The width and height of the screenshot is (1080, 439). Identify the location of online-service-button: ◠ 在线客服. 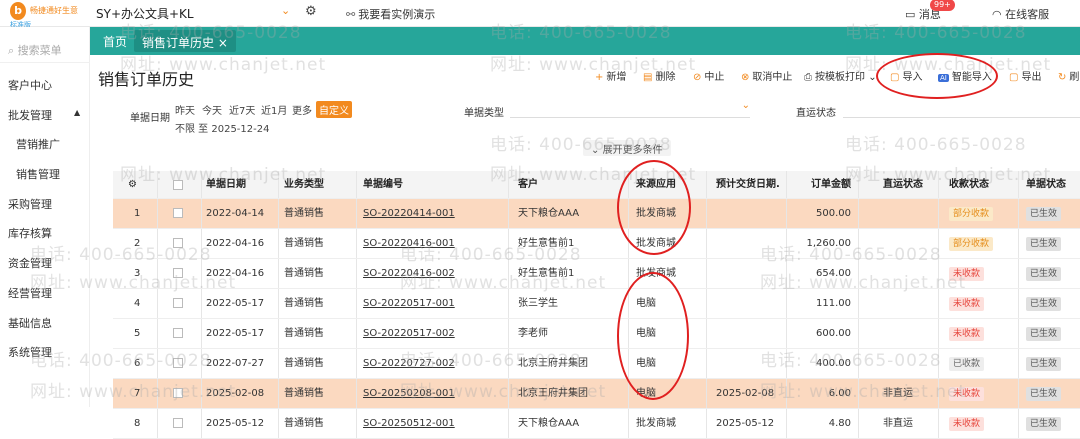
(1020, 14).